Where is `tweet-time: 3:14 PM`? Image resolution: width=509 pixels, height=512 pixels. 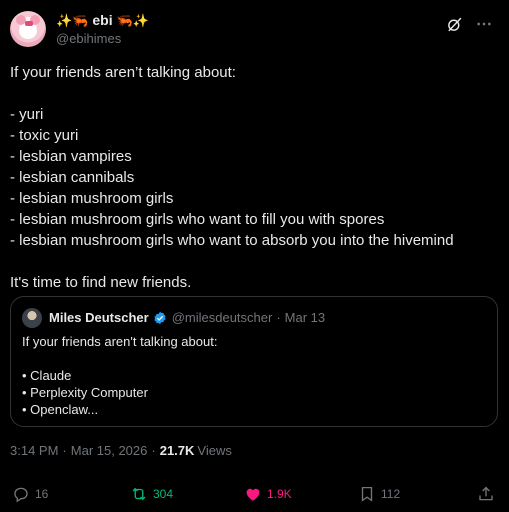
tweet-time: 3:14 PM is located at coordinates (34, 450).